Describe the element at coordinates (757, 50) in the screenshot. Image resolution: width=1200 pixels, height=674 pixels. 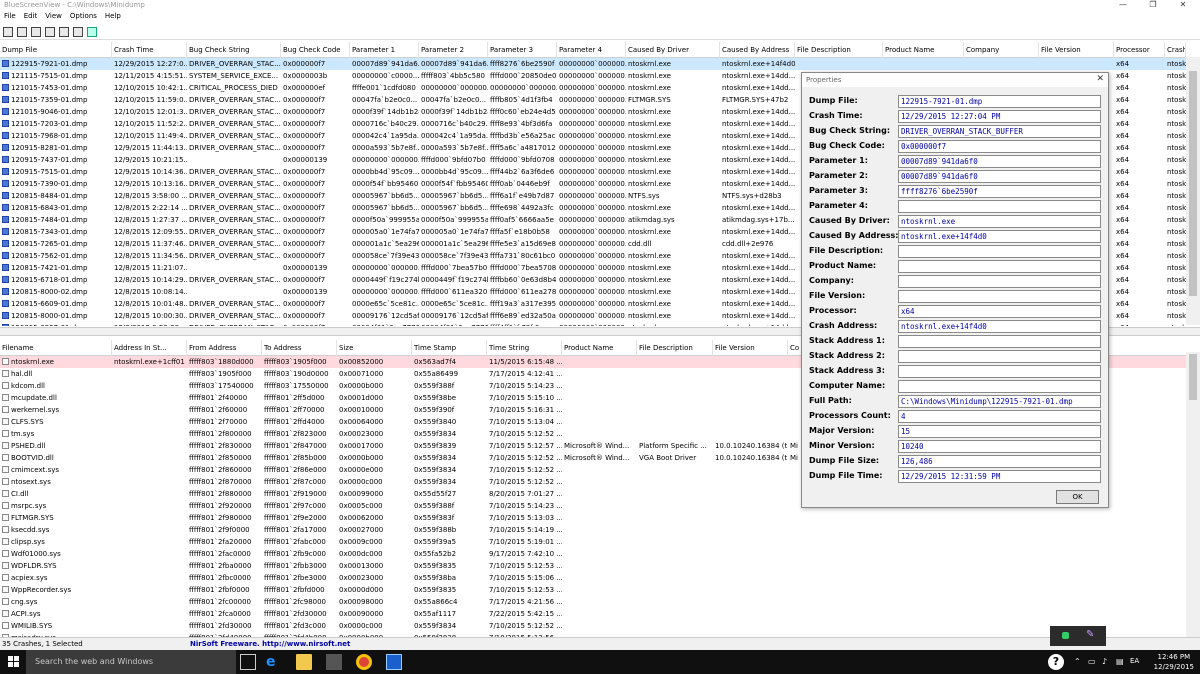
I see `crash-col-9: Caused By Address` at that location.